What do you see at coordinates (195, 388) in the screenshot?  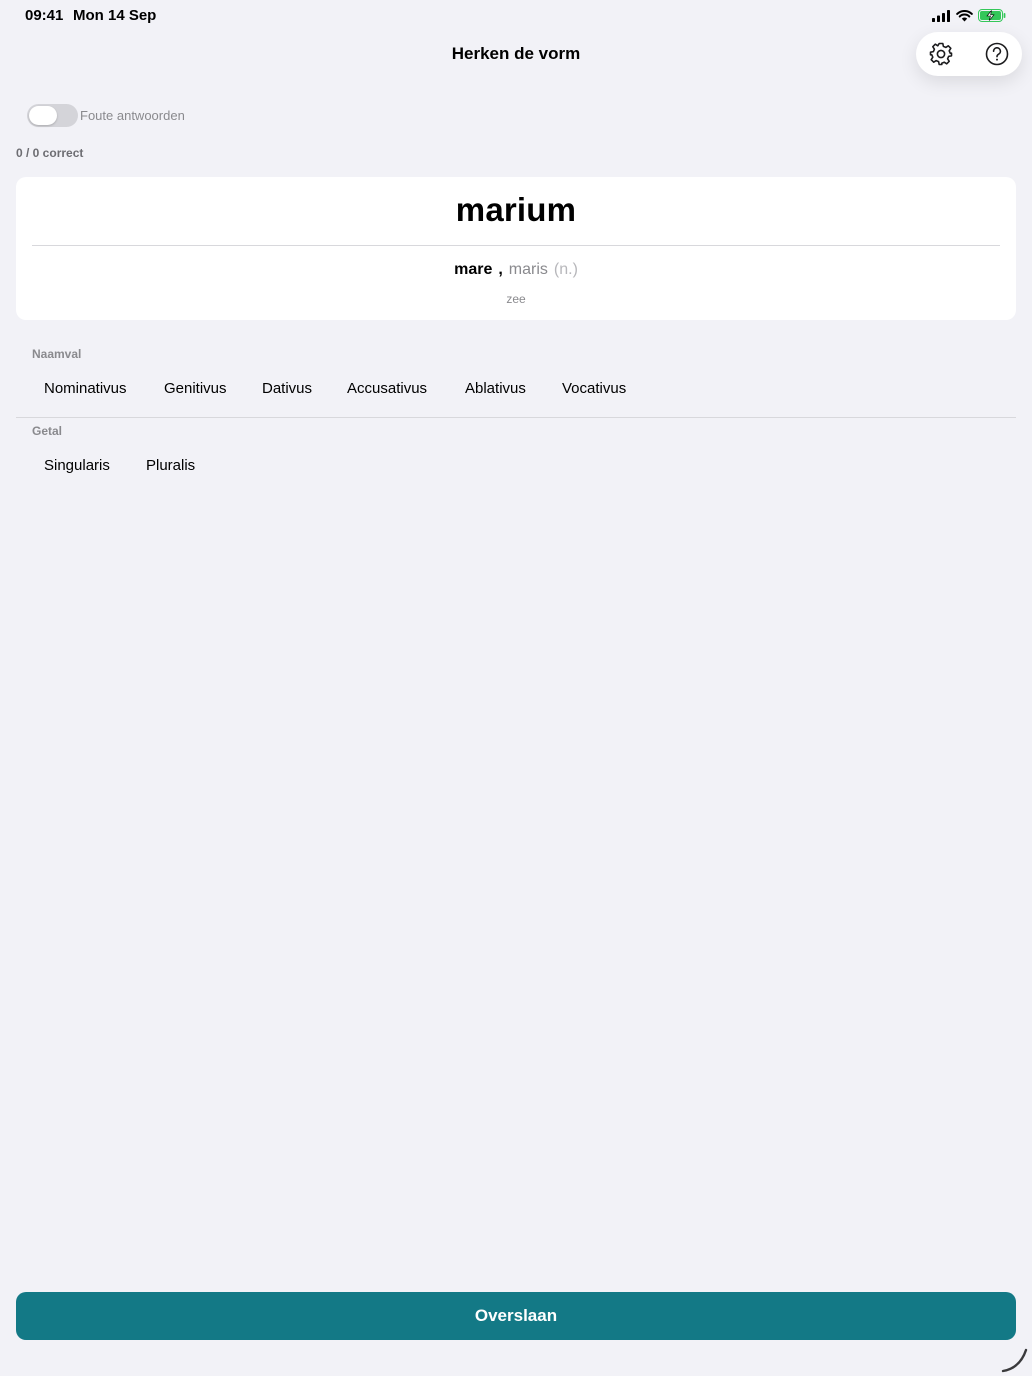 I see `option-genitivus: Genitivus` at bounding box center [195, 388].